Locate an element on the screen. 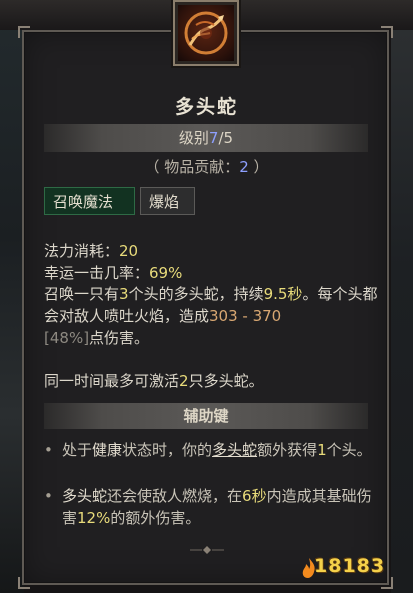 This screenshot has width=413, height=593. aux-bullet-text: 多头蛇还会使敌人燃烧，在6秒内造成其基础伤害12%的额外伤害。 is located at coordinates (209, 507).